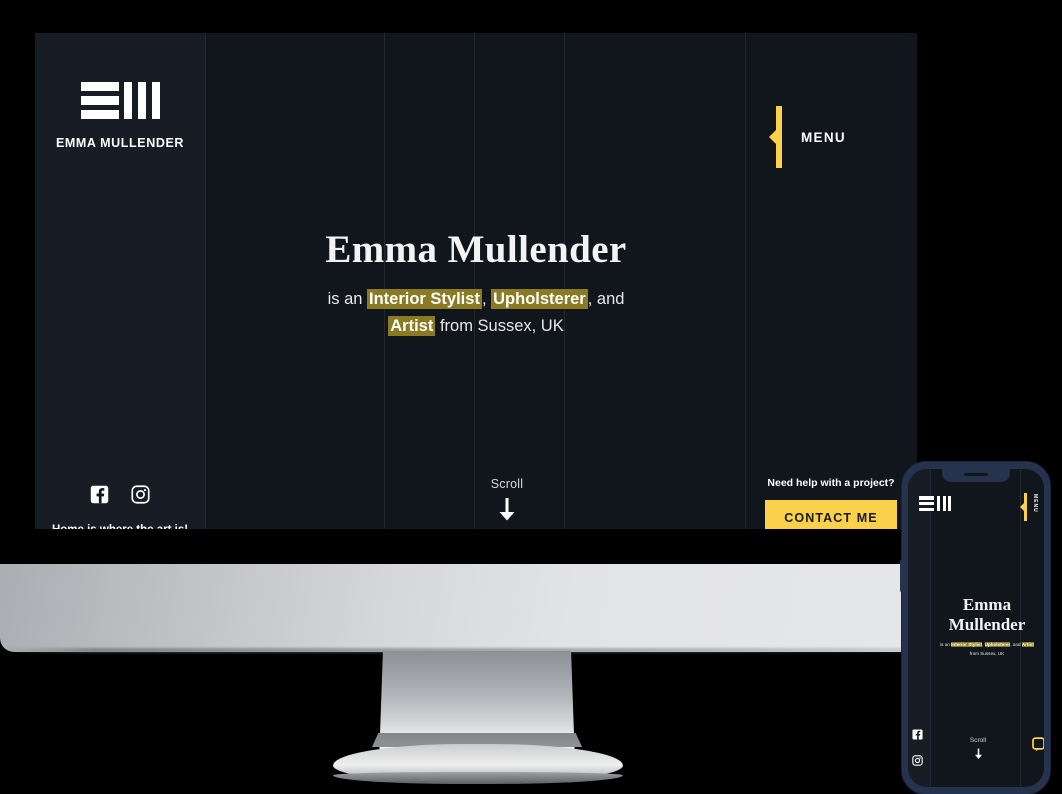  Describe the element at coordinates (141, 100) in the screenshot. I see `logo-m-bars` at that location.